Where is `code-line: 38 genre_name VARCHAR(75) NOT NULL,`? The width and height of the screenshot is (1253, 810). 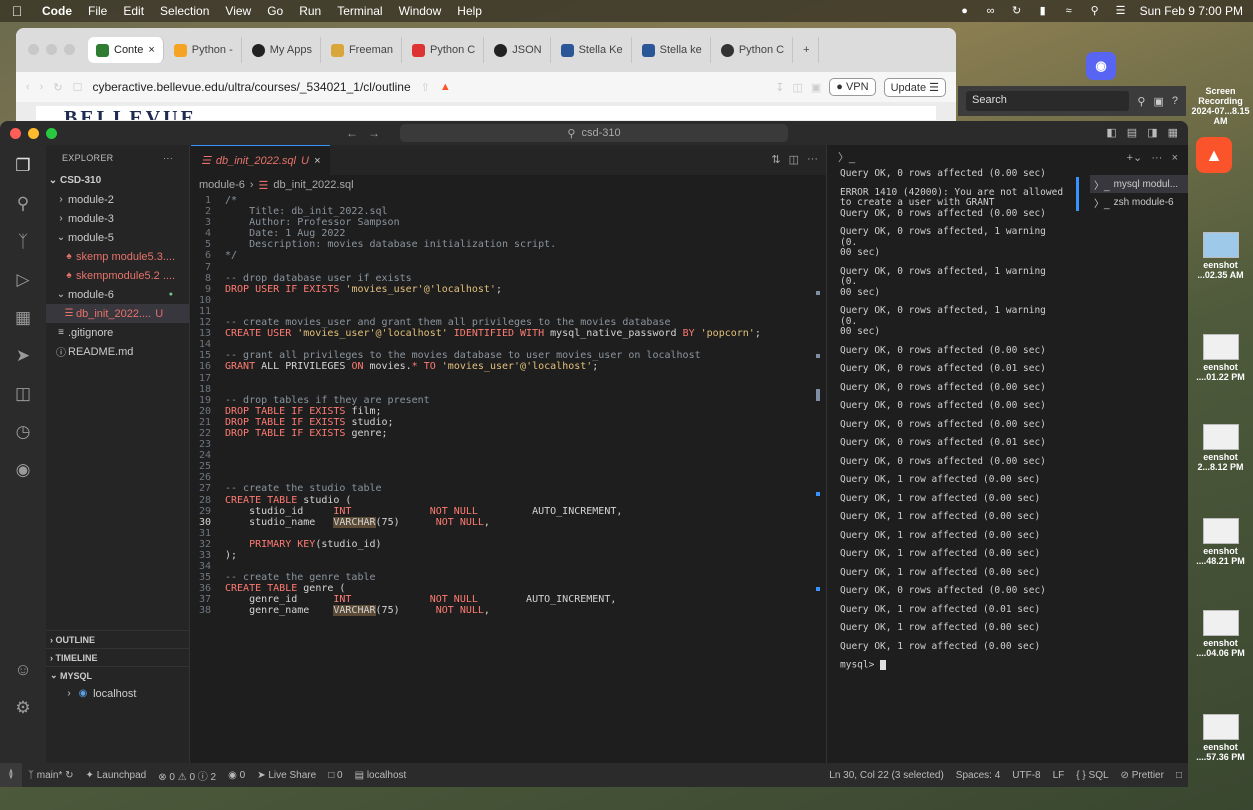
code-line: 38 genre_name VARCHAR(75) NOT NULL, is located at coordinates (508, 611).